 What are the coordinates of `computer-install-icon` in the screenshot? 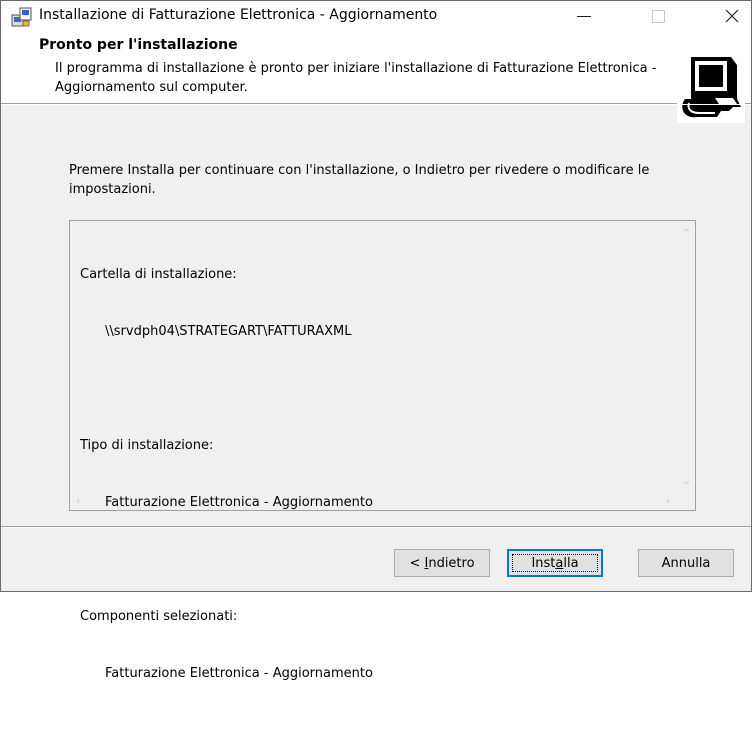 It's located at (711, 87).